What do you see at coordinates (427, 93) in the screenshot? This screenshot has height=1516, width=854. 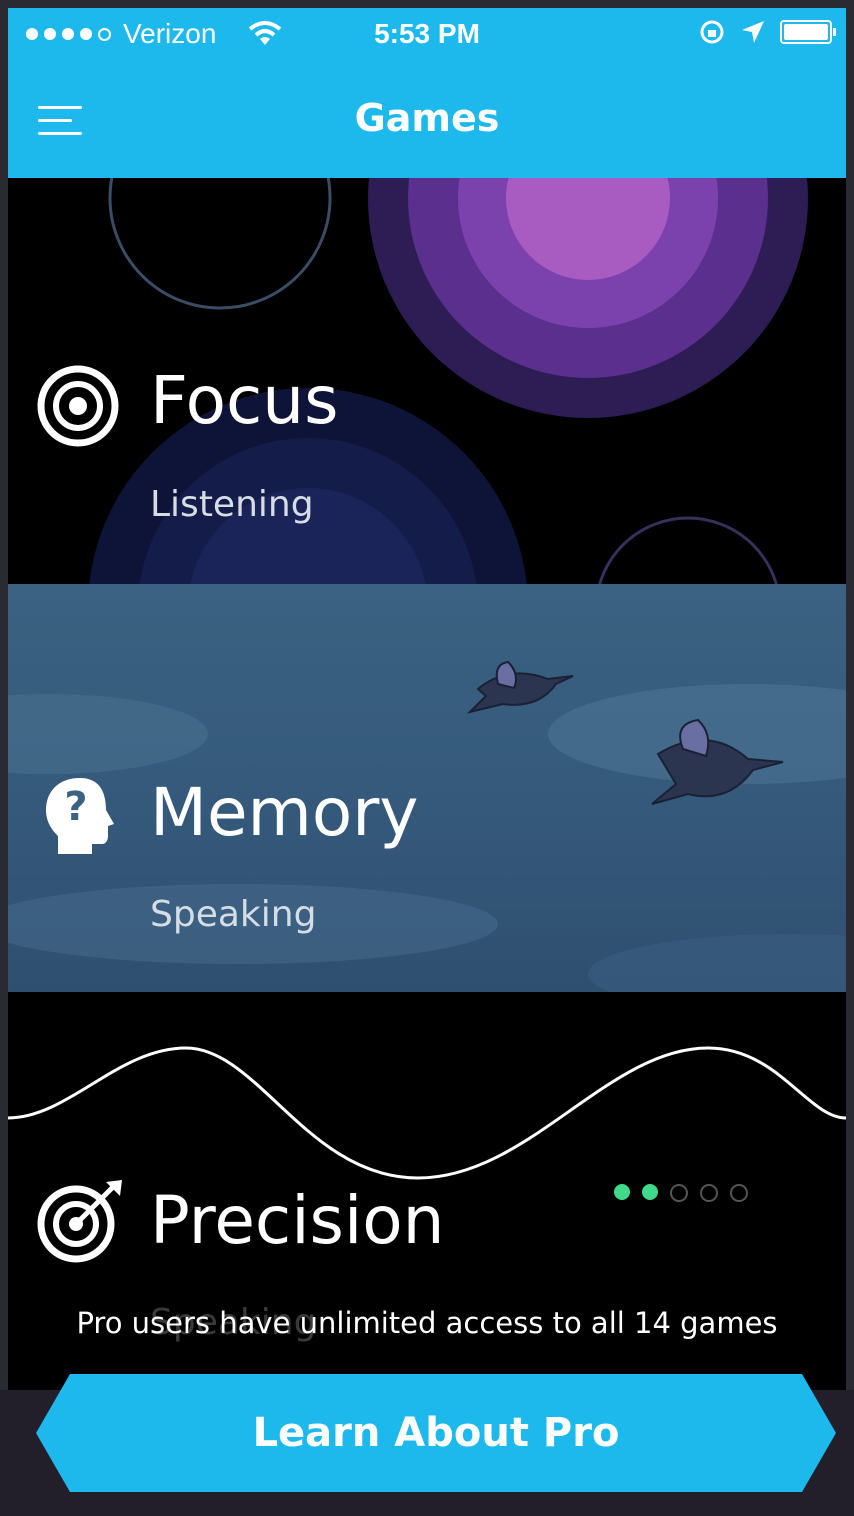 I see `header: Verizon 5:53 PM Games` at bounding box center [427, 93].